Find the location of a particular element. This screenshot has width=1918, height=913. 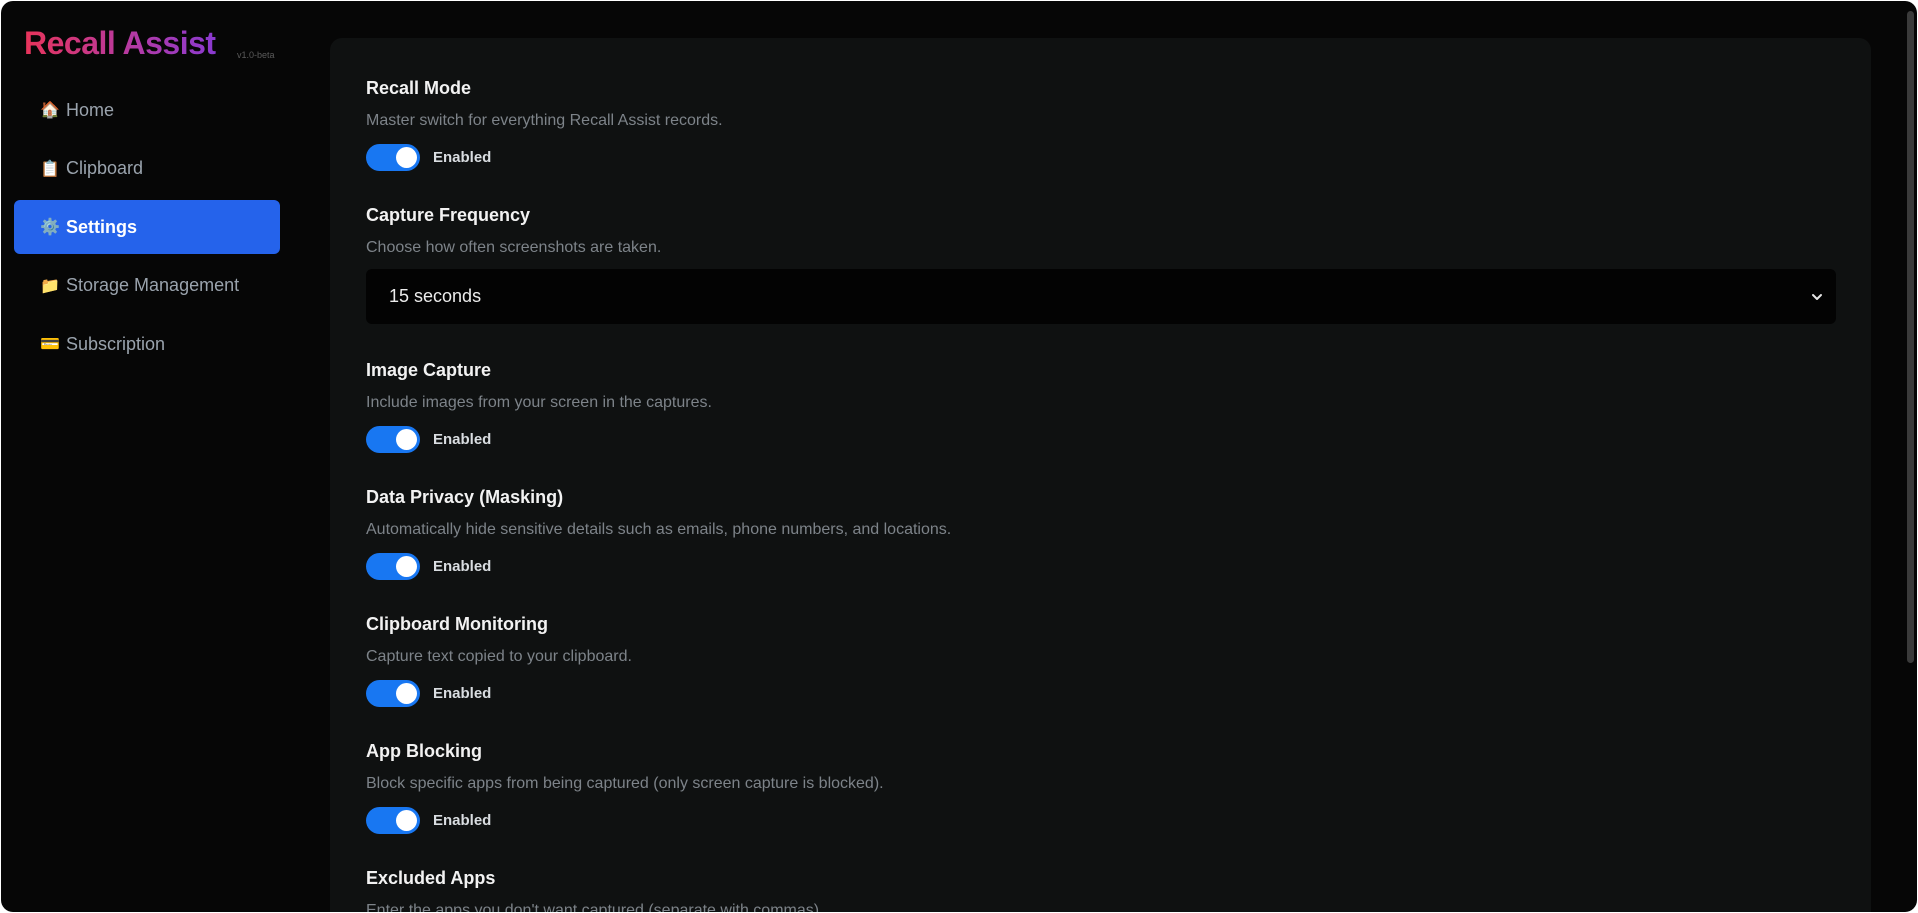

select-value: 15 seconds is located at coordinates (435, 296).